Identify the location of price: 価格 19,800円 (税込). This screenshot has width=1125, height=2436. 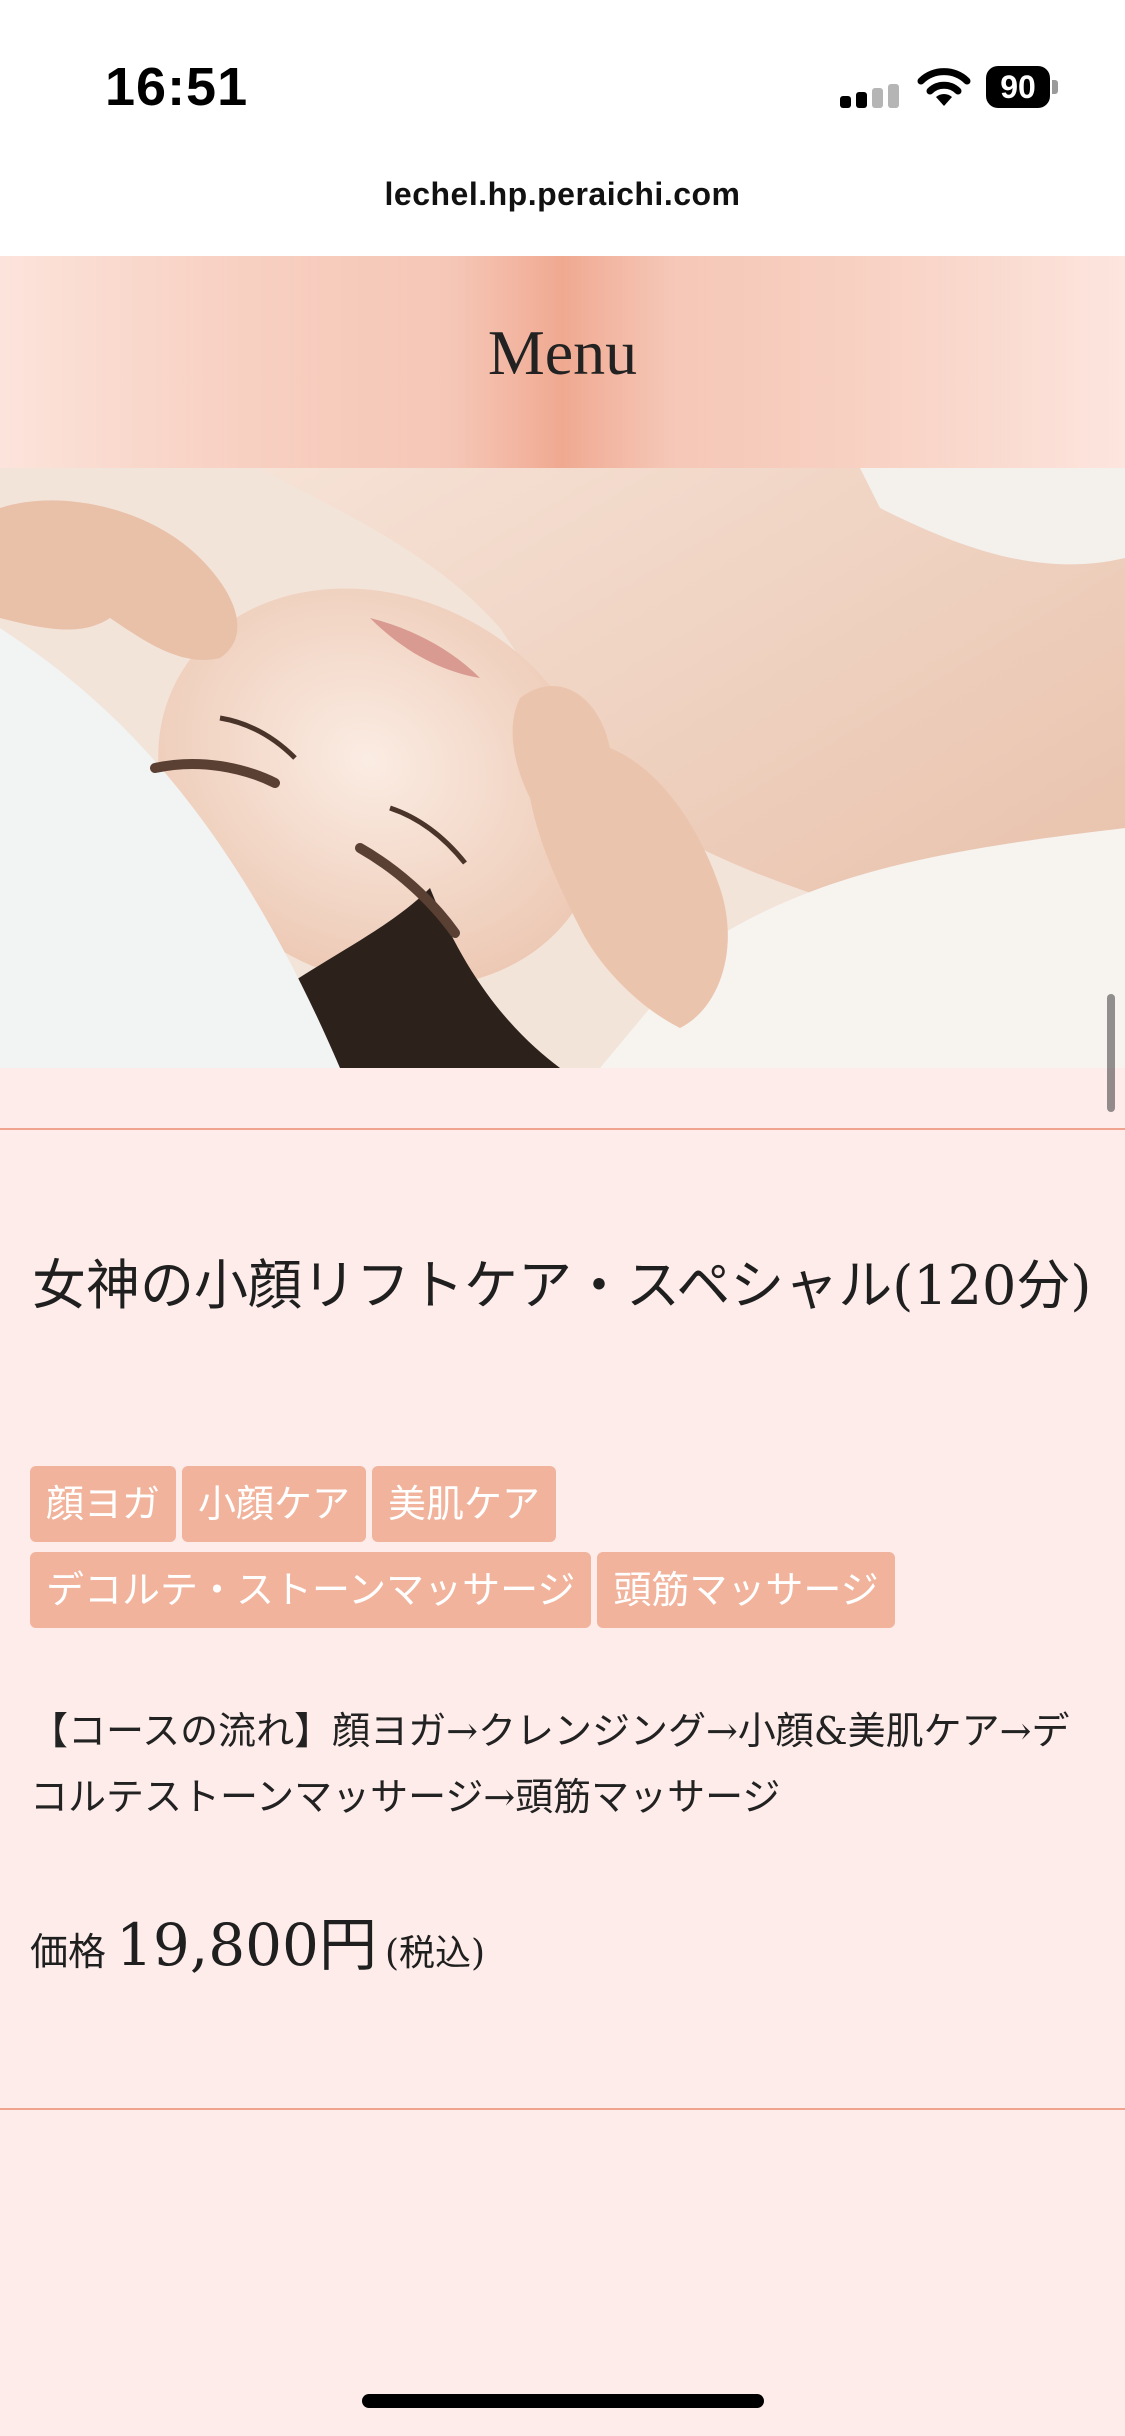
(257, 1940).